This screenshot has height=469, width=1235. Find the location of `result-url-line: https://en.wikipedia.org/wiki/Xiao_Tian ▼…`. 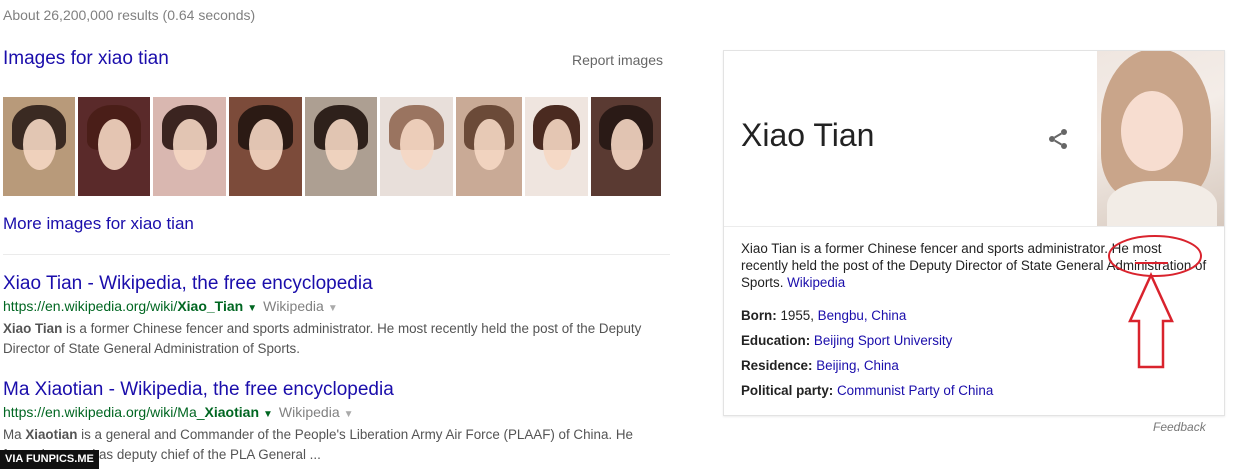

result-url-line: https://en.wikipedia.org/wiki/Xiao_Tian ▼… is located at coordinates (338, 307).